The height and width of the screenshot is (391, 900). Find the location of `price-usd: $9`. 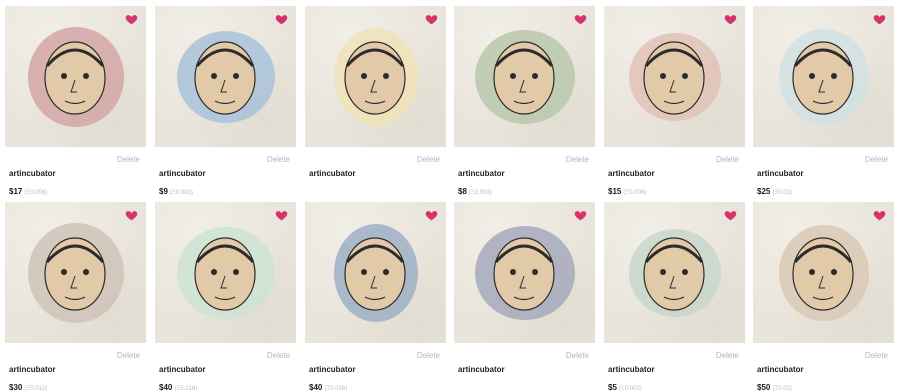

price-usd: $9 is located at coordinates (163, 191).